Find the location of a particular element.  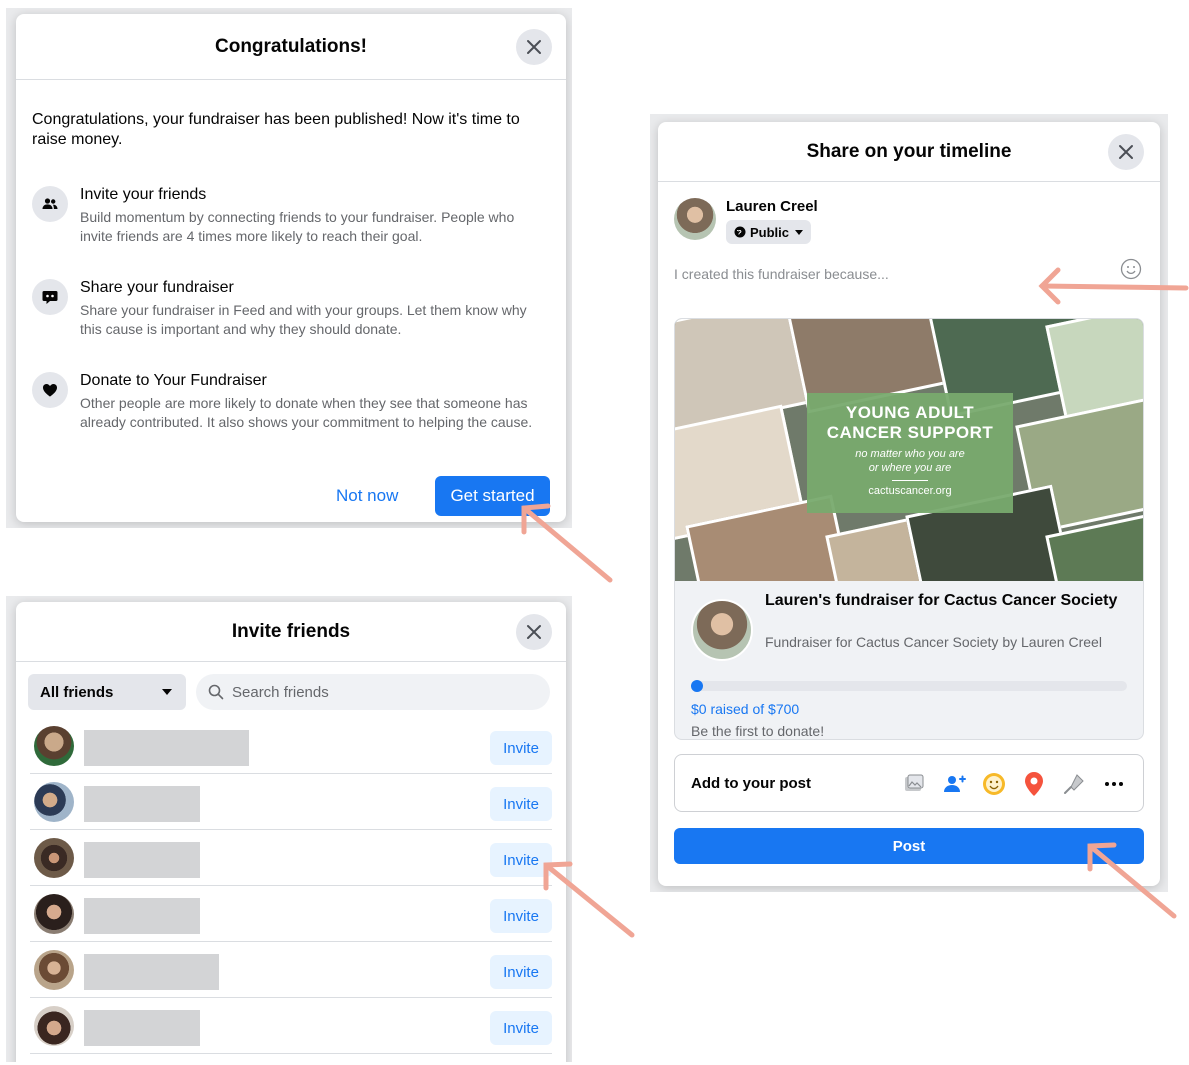

dialog-title: Invite friends is located at coordinates (291, 631).